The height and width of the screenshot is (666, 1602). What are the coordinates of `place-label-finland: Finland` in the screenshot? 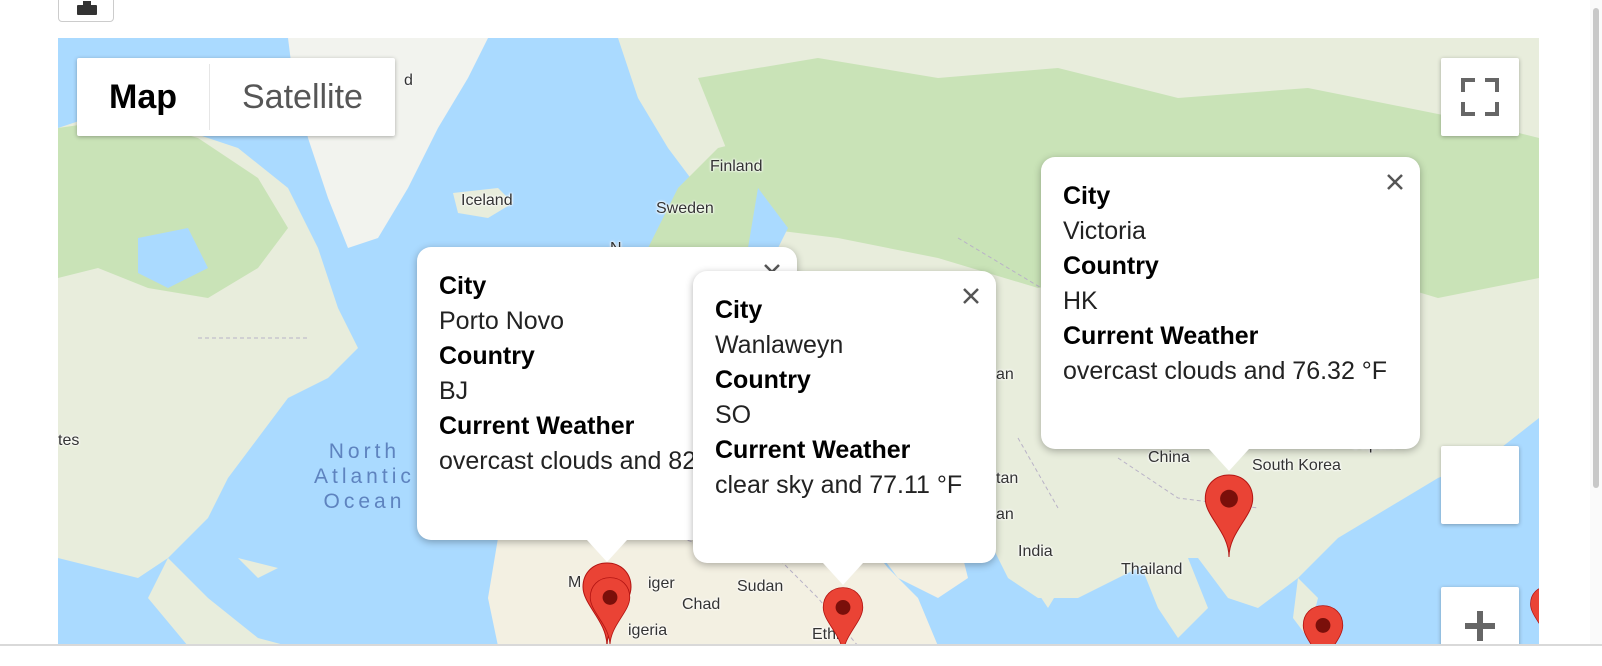 It's located at (736, 166).